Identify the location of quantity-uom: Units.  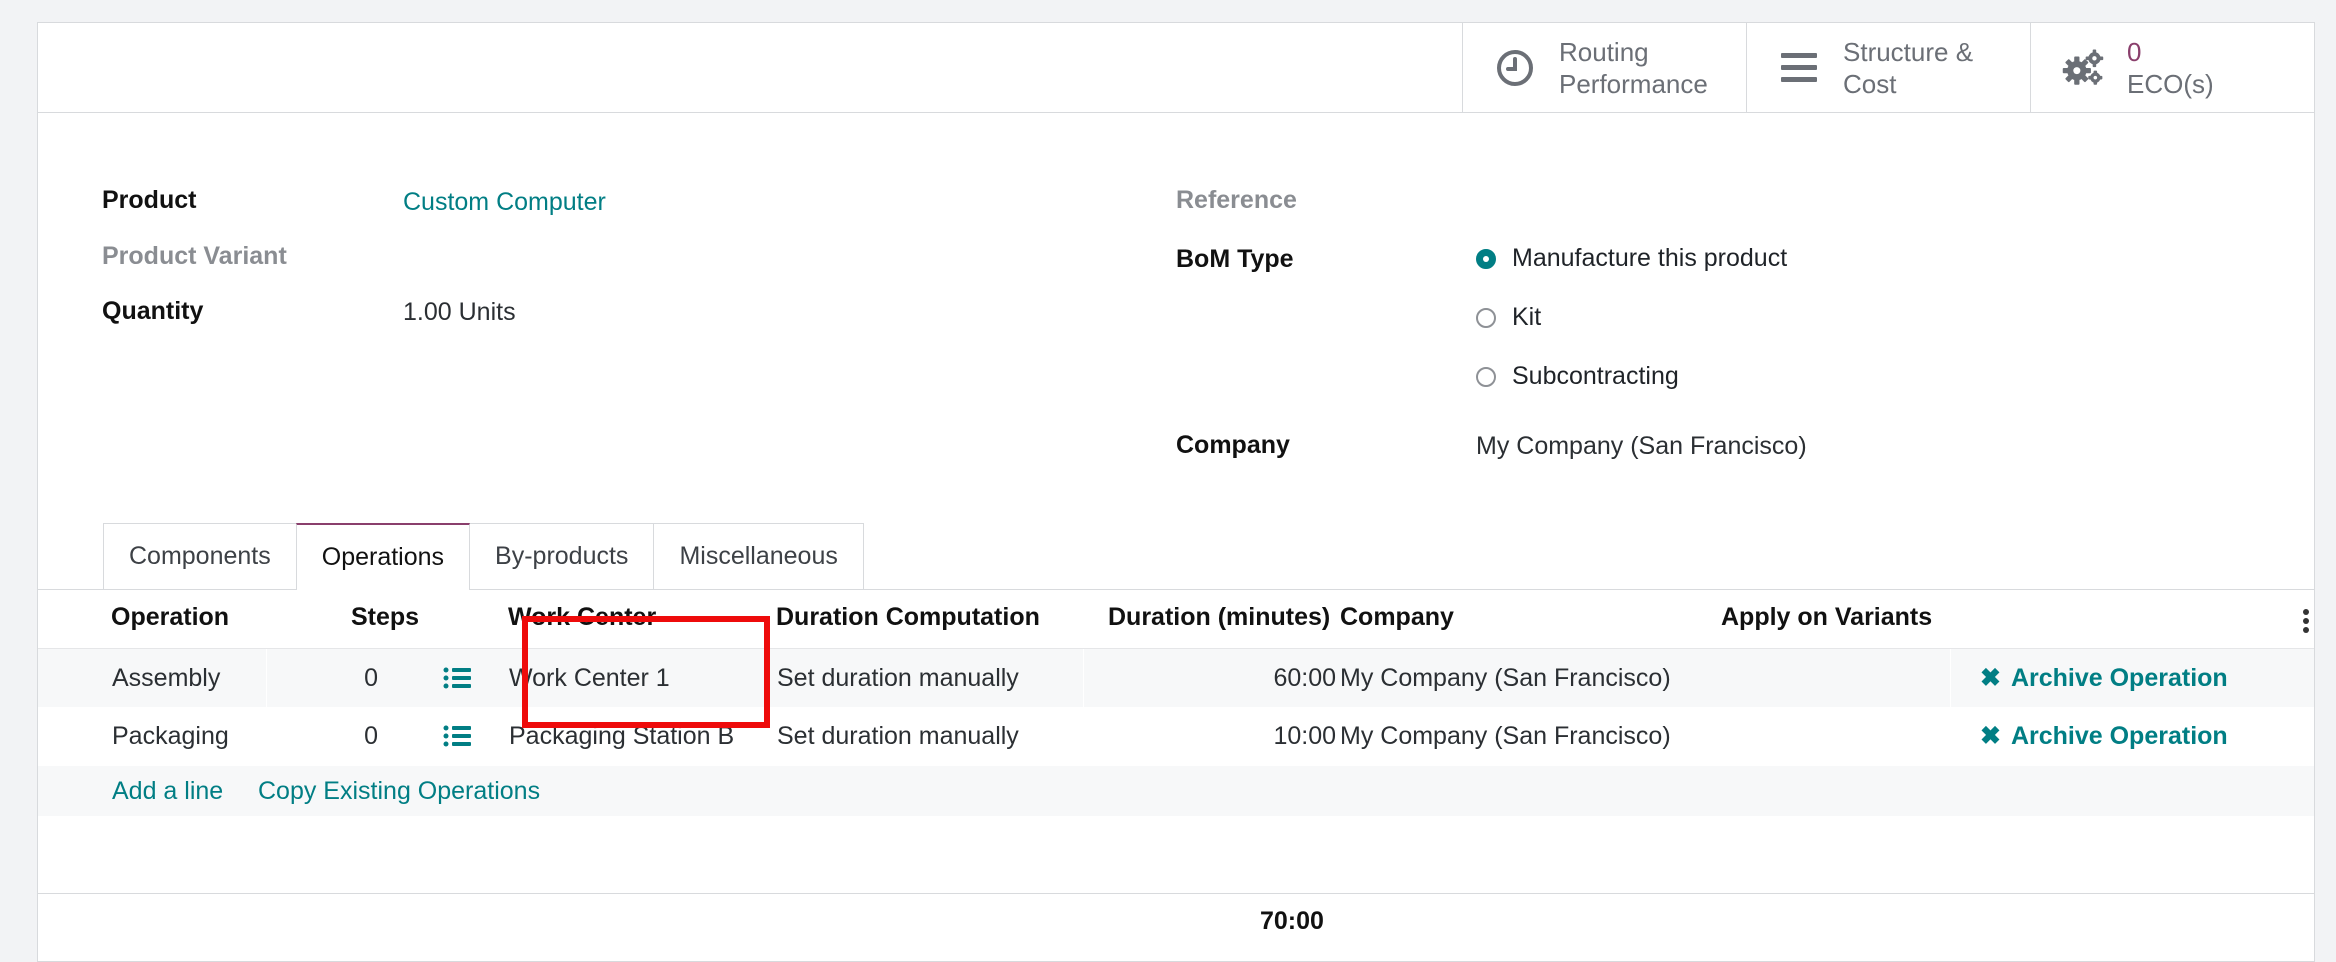
(487, 312).